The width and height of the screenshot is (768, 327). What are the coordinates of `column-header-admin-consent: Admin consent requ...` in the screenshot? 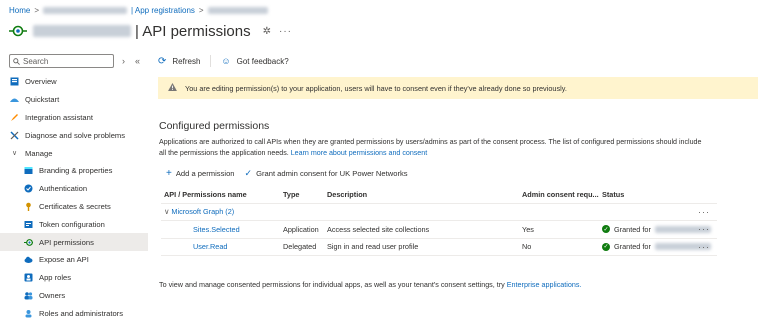 It's located at (560, 194).